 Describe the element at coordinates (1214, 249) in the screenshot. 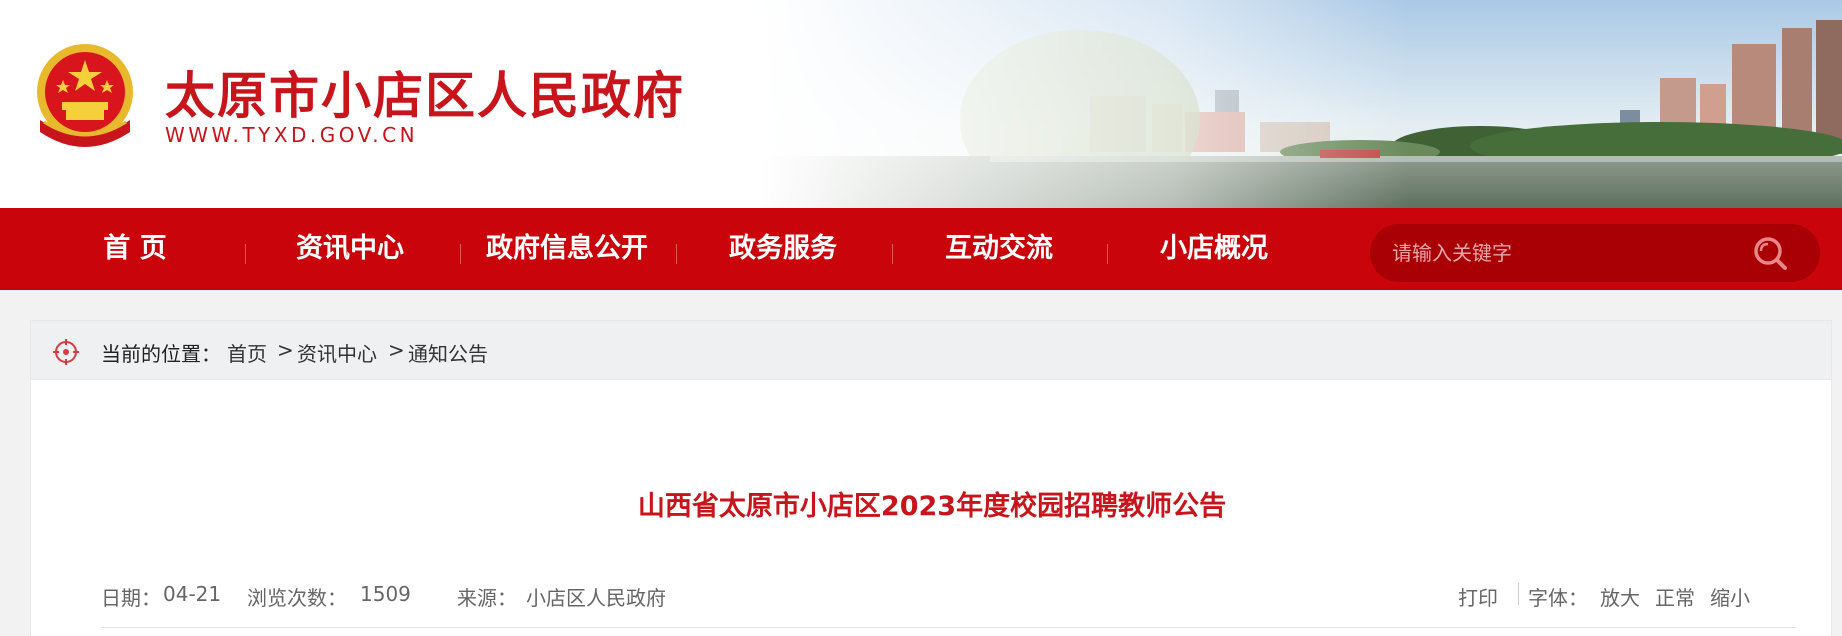

I see `nav-item-overview: 小店概况` at that location.